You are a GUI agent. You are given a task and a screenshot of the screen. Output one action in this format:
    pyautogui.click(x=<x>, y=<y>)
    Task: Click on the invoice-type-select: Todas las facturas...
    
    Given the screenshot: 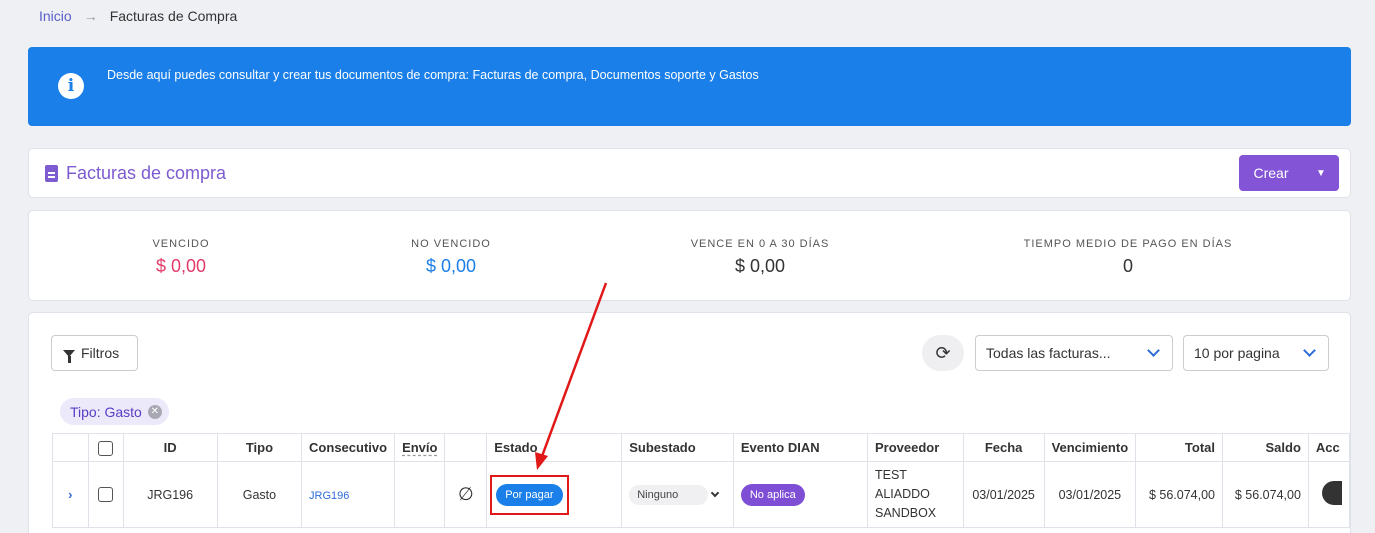 What is the action you would take?
    pyautogui.click(x=1074, y=353)
    